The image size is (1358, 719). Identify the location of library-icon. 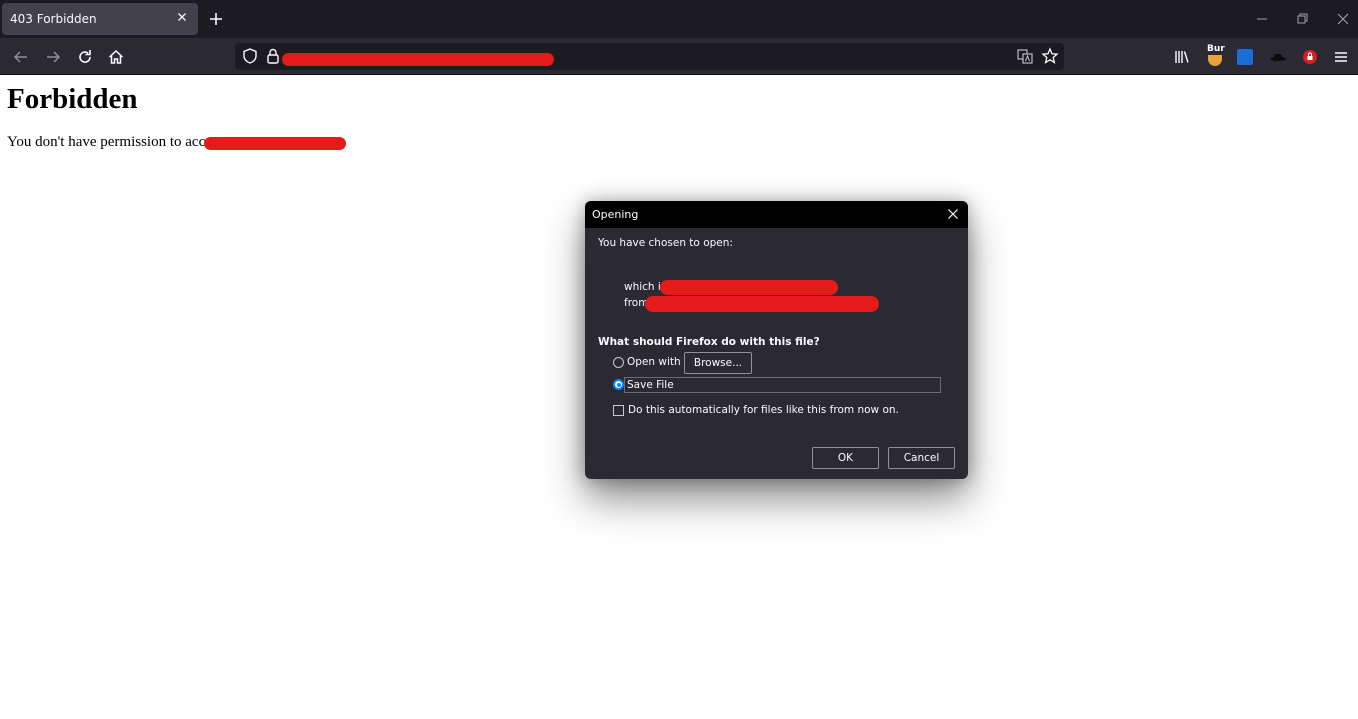
(1182, 57).